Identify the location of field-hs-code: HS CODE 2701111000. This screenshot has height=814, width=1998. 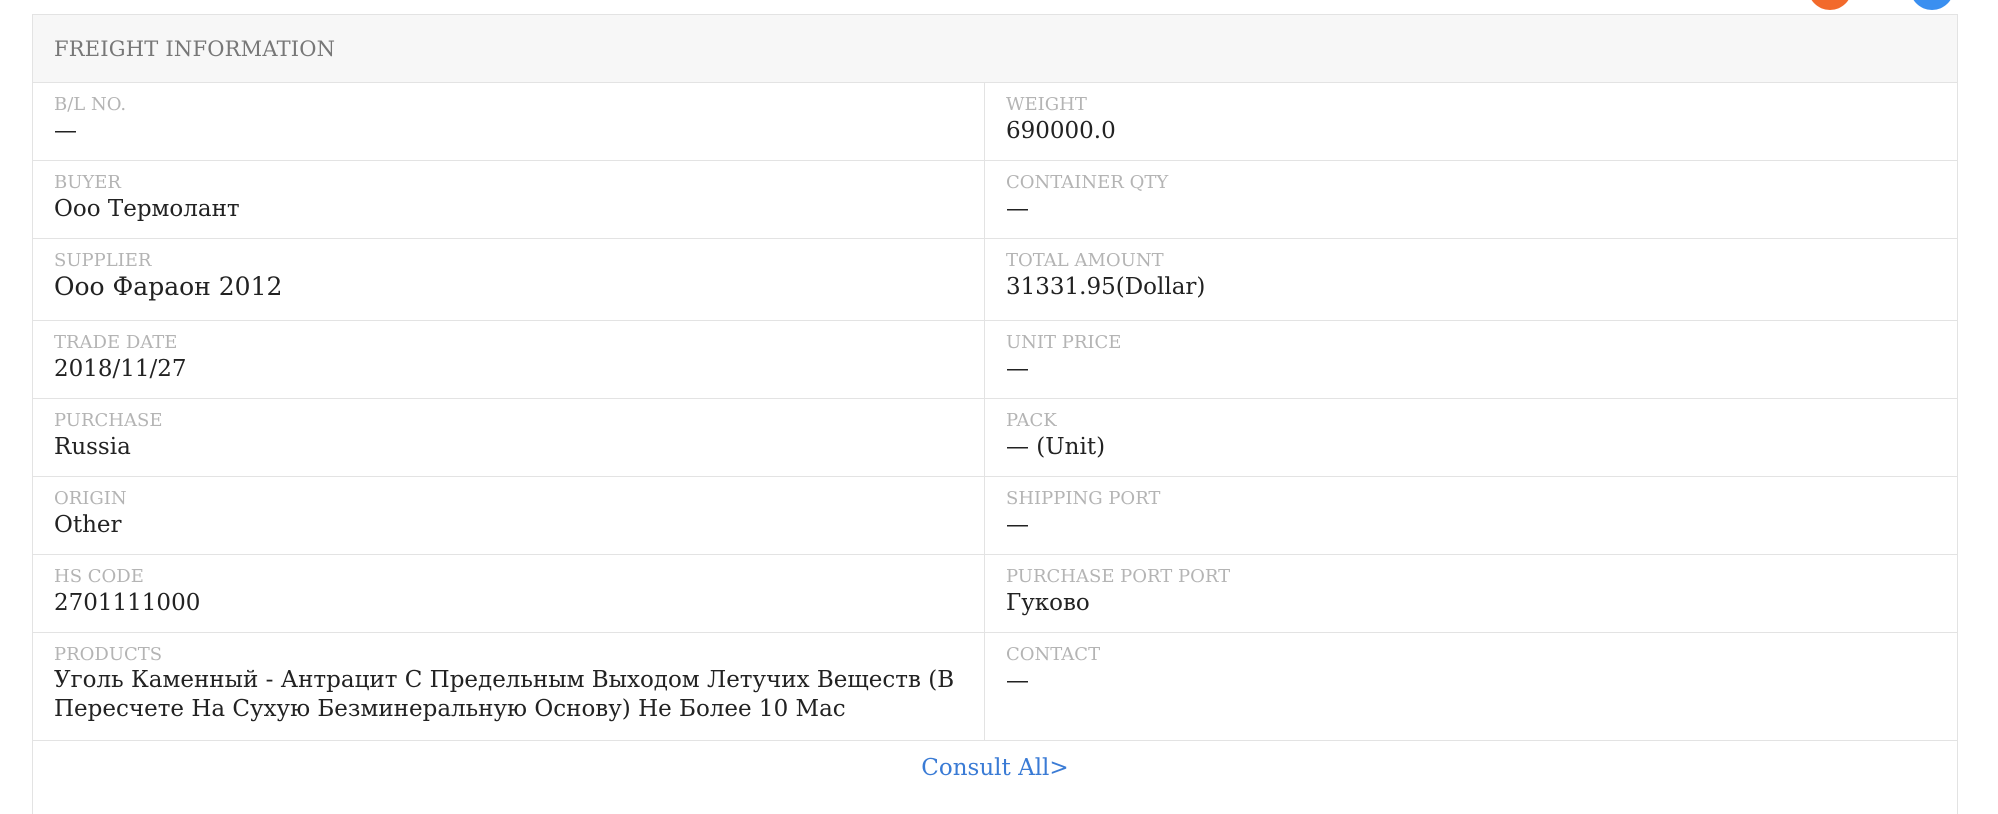
(509, 593).